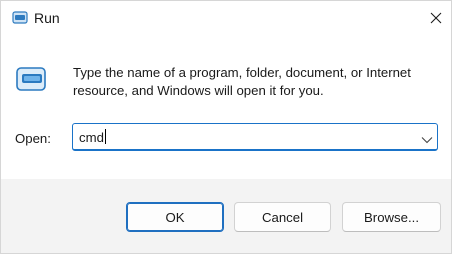 The height and width of the screenshot is (254, 452). I want to click on run-icon, so click(20, 18).